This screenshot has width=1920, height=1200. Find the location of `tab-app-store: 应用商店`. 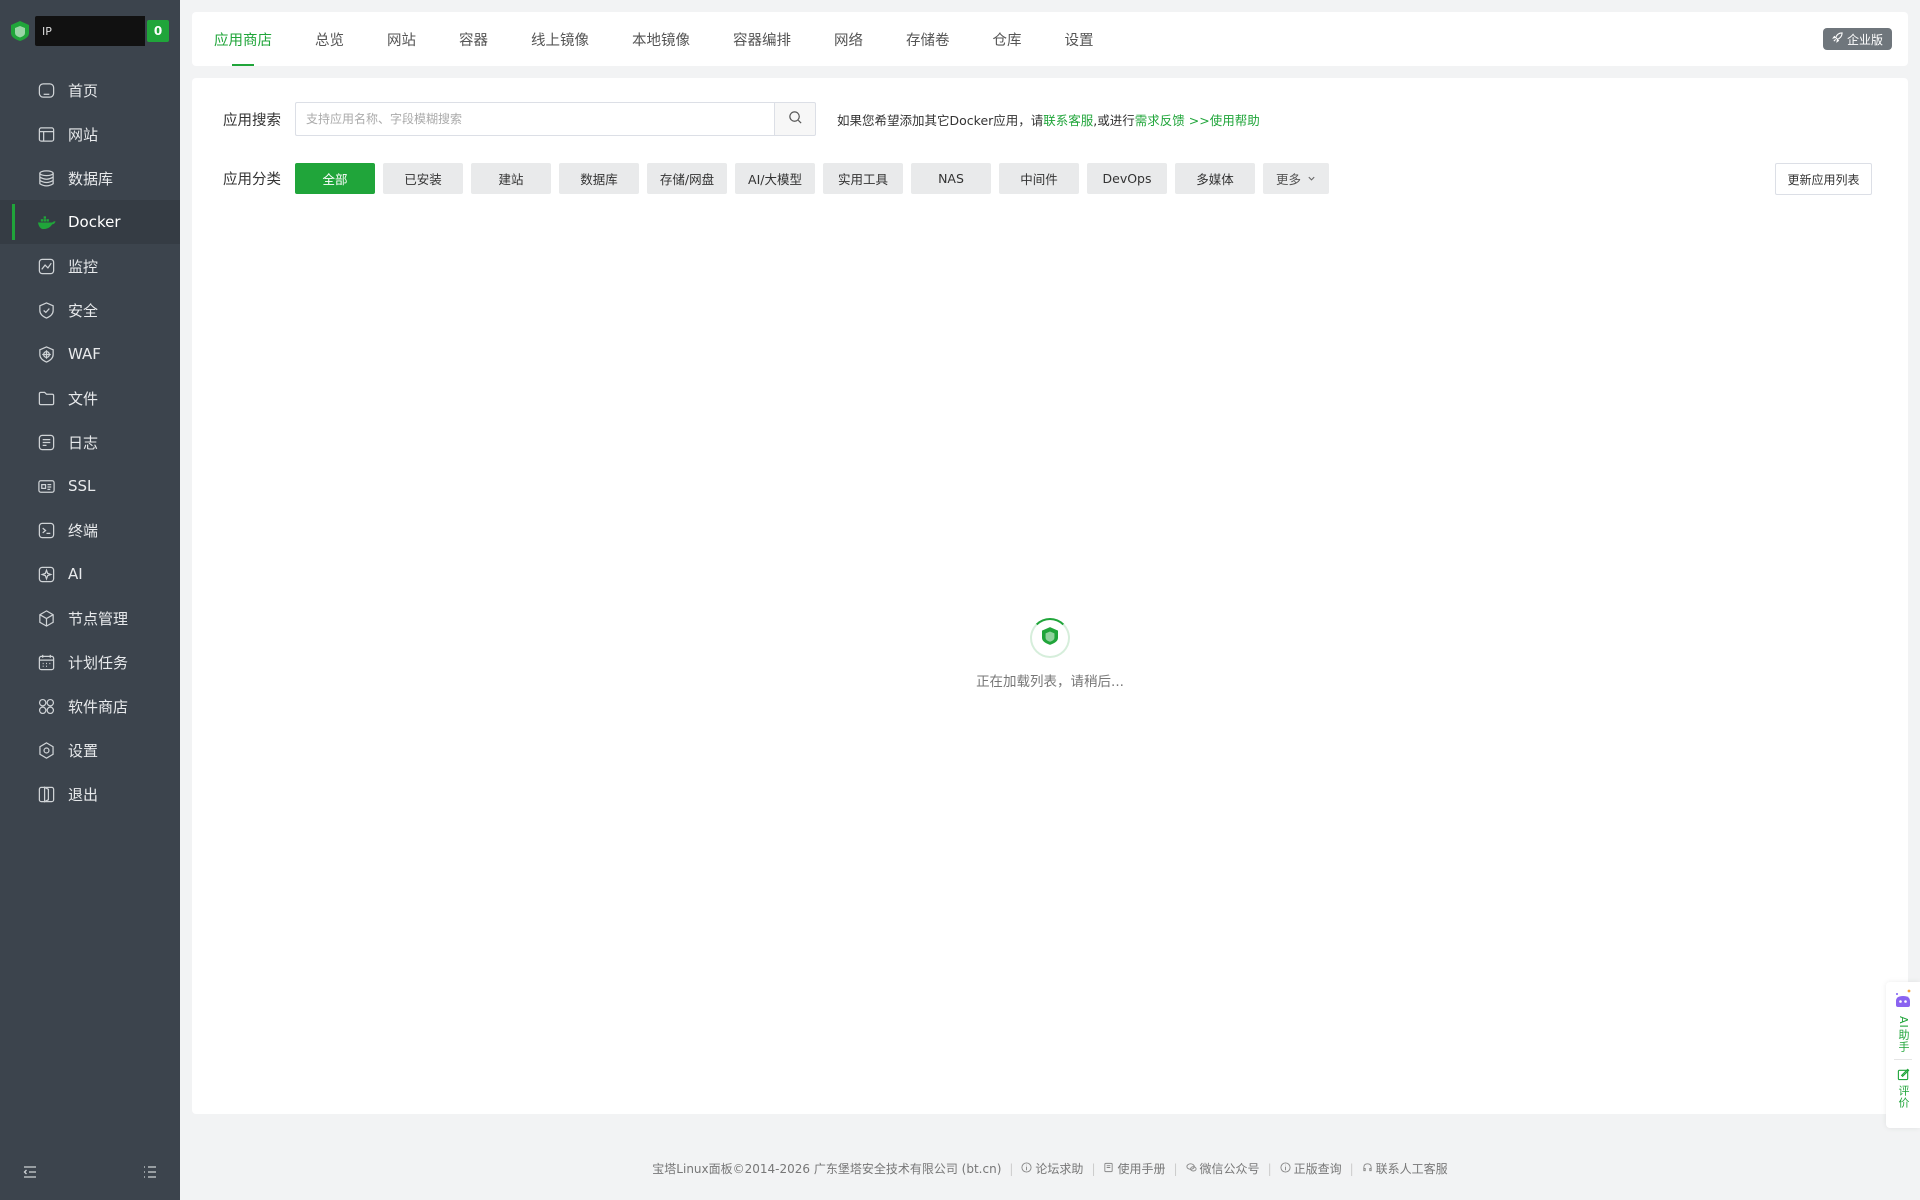

tab-app-store: 应用商店 is located at coordinates (243, 39).